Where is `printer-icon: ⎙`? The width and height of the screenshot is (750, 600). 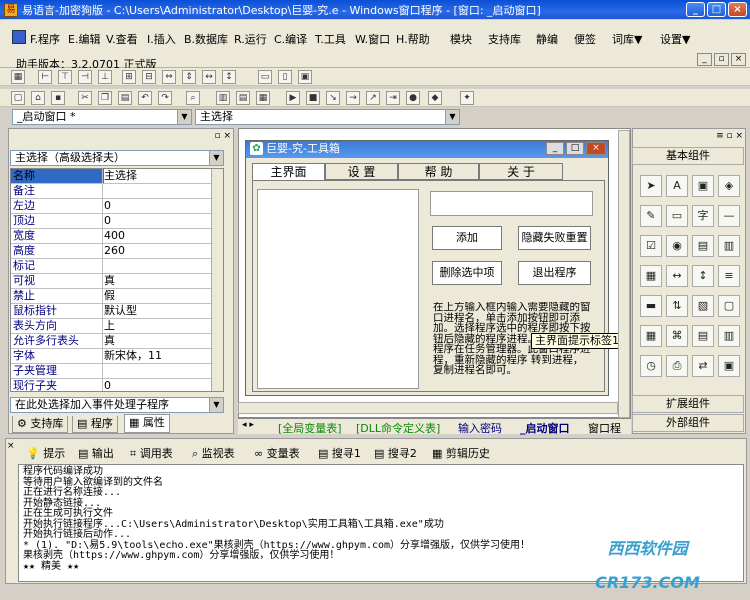 printer-icon: ⎙ is located at coordinates (677, 366).